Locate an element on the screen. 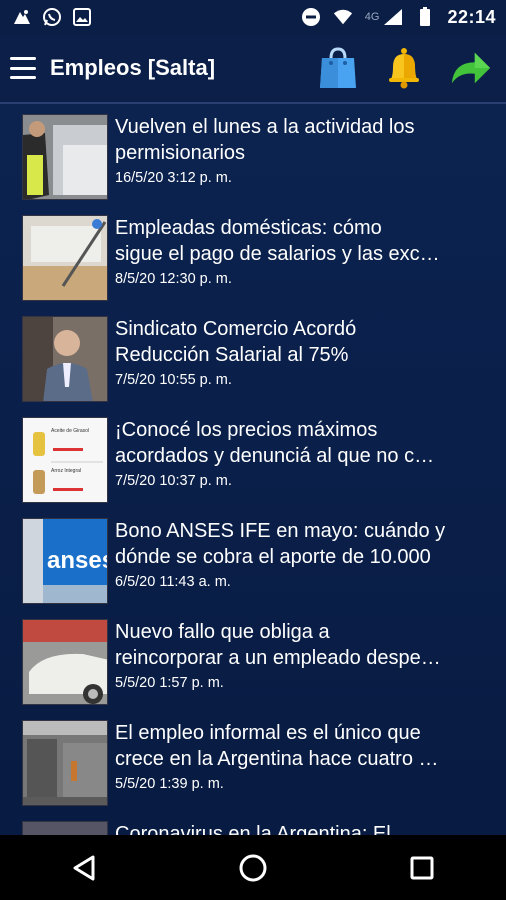  gallery-icon is located at coordinates (82, 17).